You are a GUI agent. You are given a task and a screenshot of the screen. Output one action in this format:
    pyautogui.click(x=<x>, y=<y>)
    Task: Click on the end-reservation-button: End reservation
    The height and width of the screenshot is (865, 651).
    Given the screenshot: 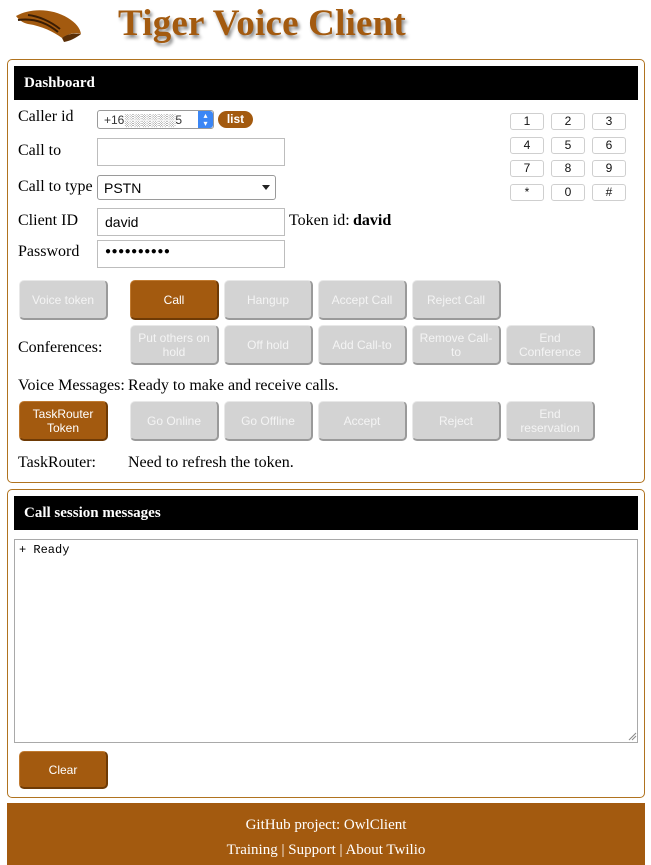 What is the action you would take?
    pyautogui.click(x=550, y=421)
    